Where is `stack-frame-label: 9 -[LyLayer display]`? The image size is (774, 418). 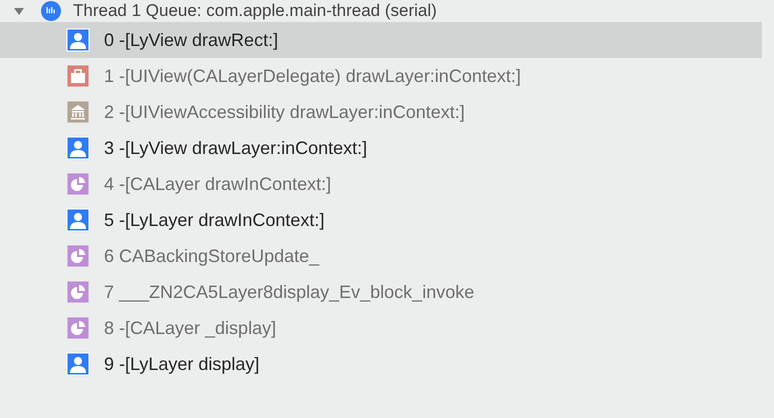 stack-frame-label: 9 -[LyLayer display] is located at coordinates (182, 364).